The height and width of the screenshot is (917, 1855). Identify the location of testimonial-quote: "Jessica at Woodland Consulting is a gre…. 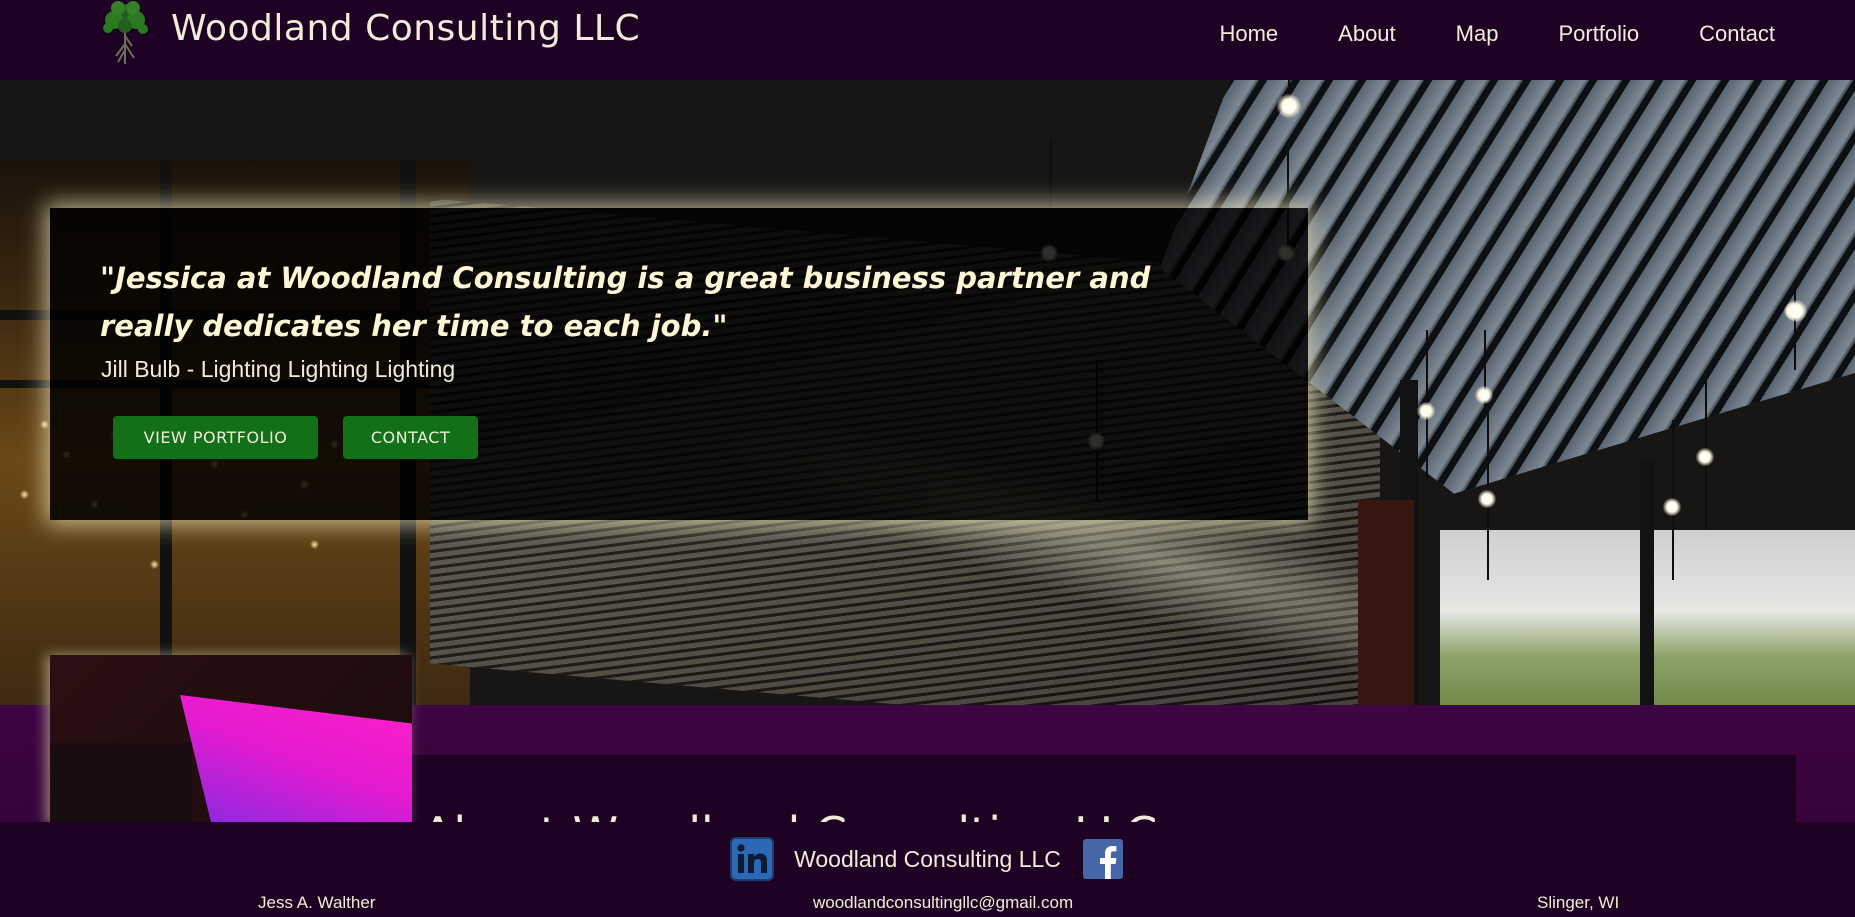
(625, 302).